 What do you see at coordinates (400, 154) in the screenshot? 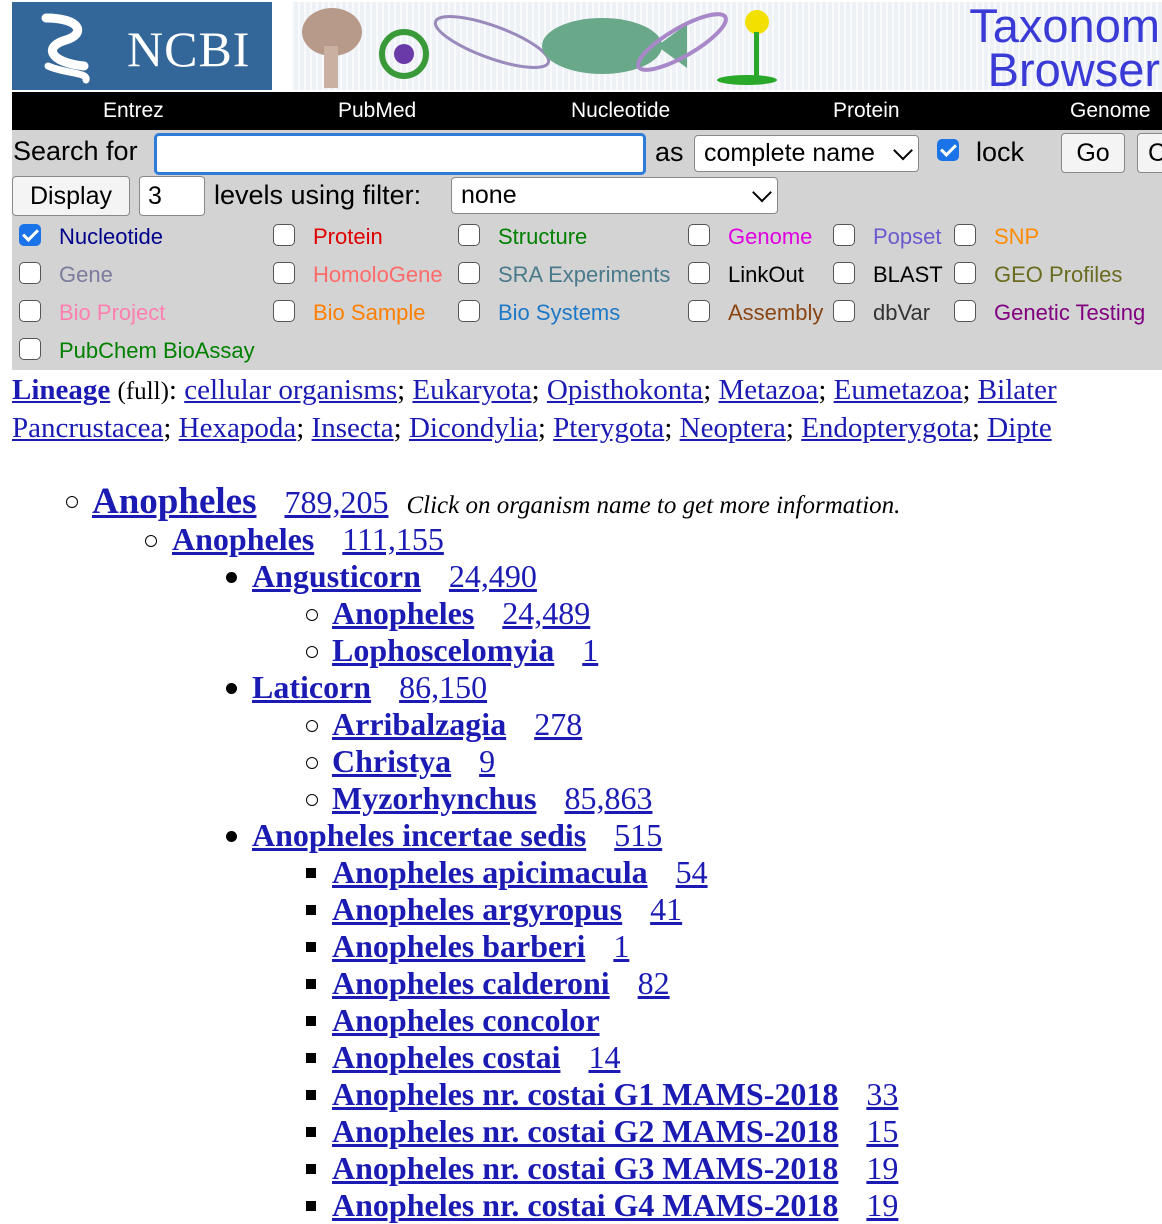
I see `search-input` at bounding box center [400, 154].